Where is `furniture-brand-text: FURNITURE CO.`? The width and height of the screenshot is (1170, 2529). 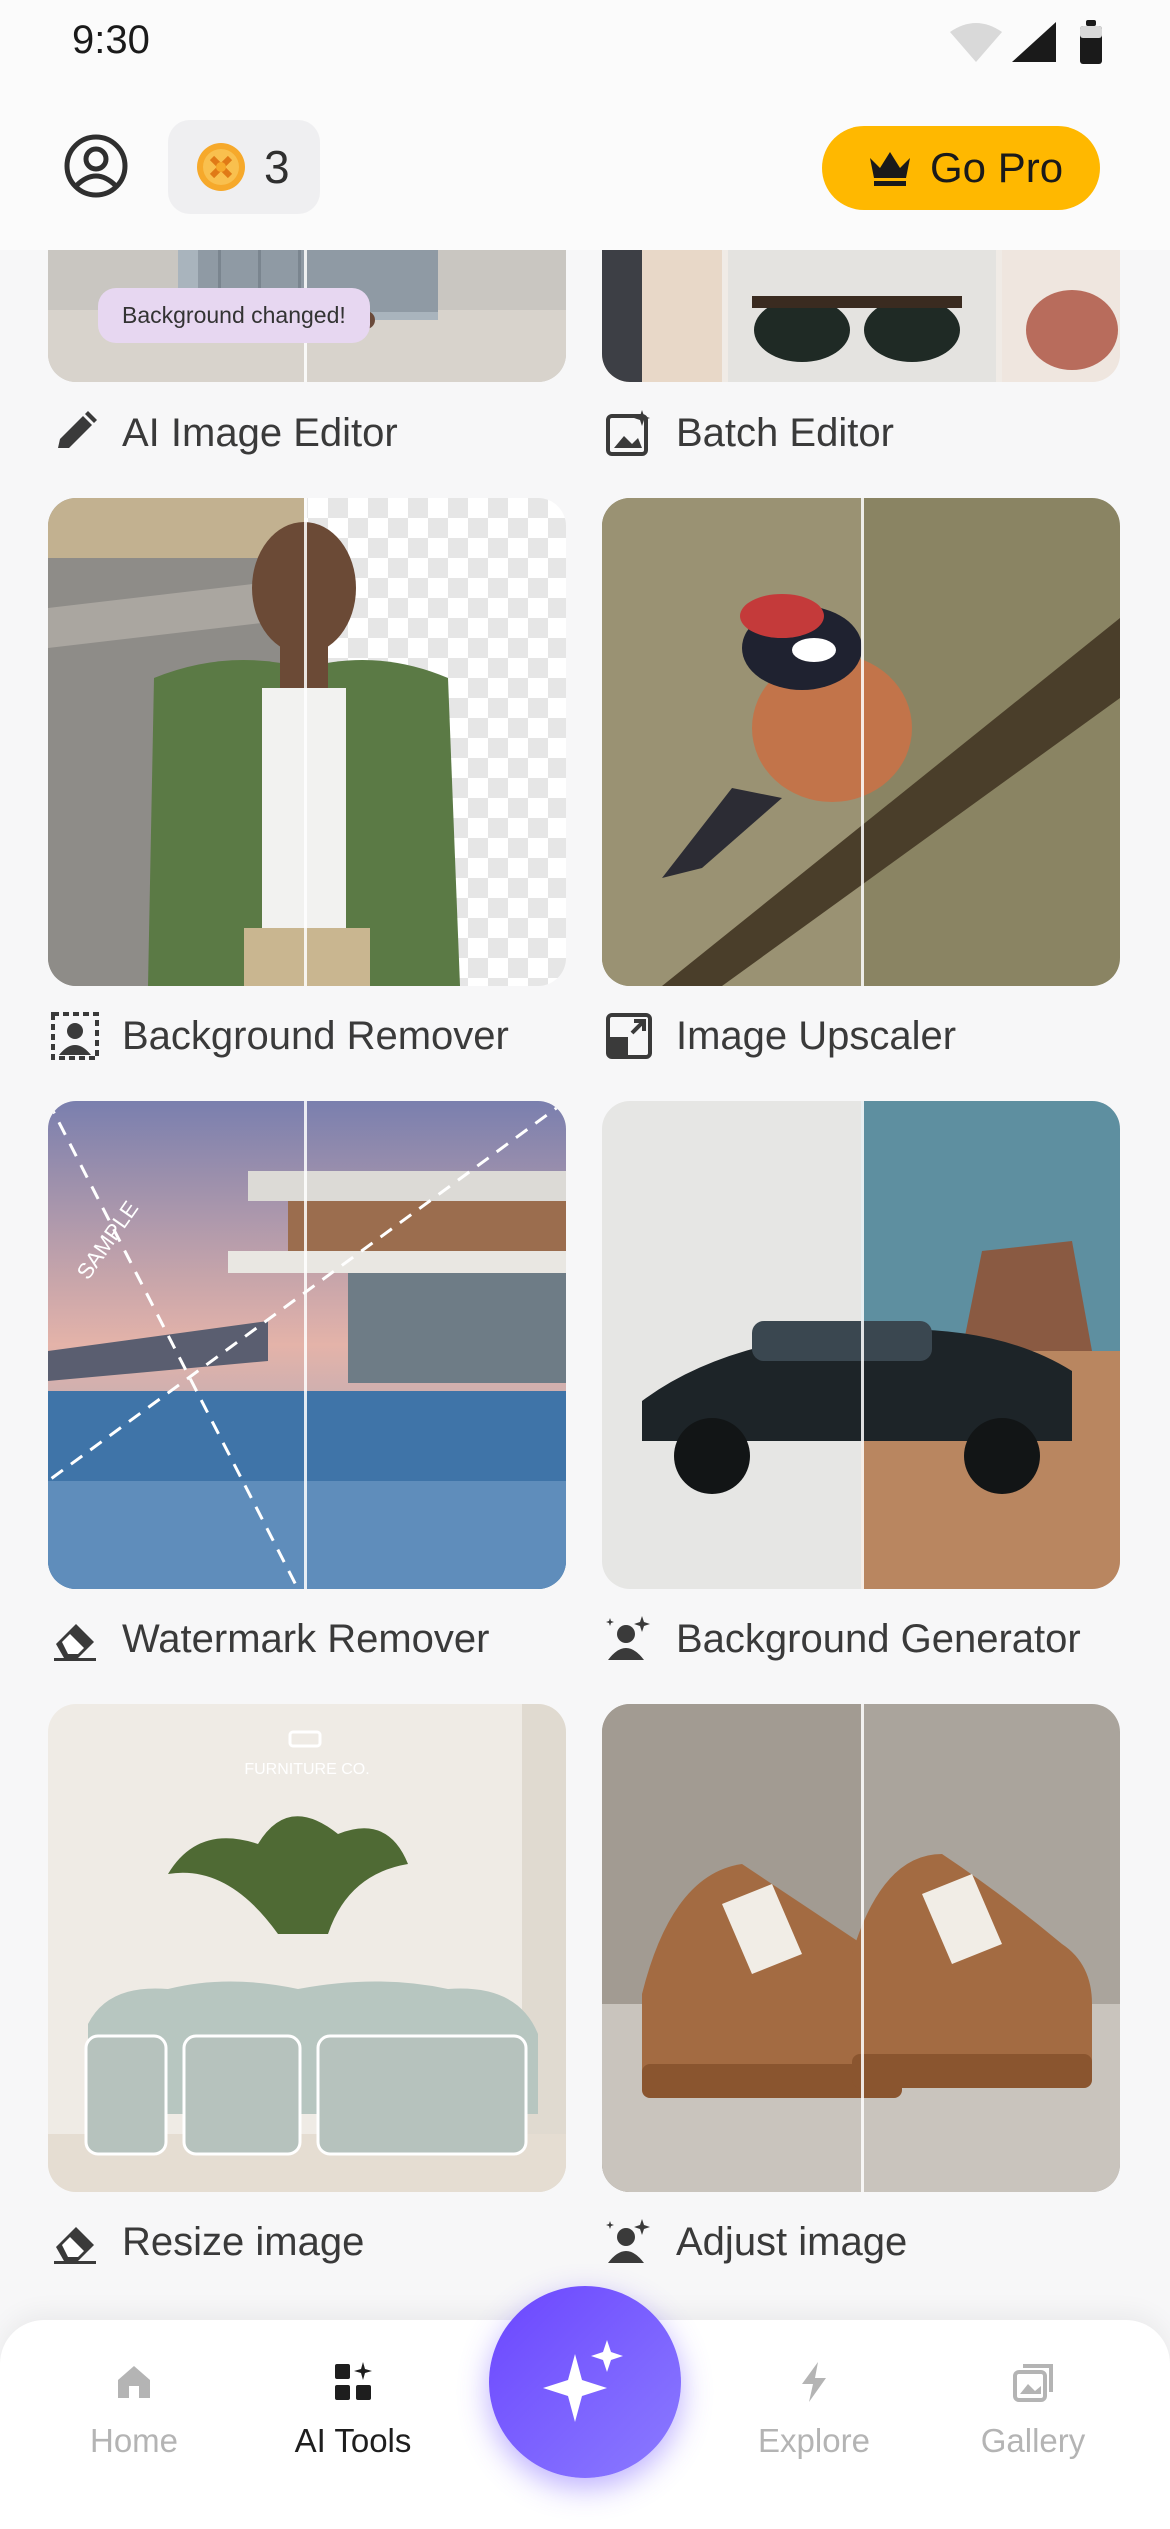
furniture-brand-text: FURNITURE CO. is located at coordinates (306, 1769).